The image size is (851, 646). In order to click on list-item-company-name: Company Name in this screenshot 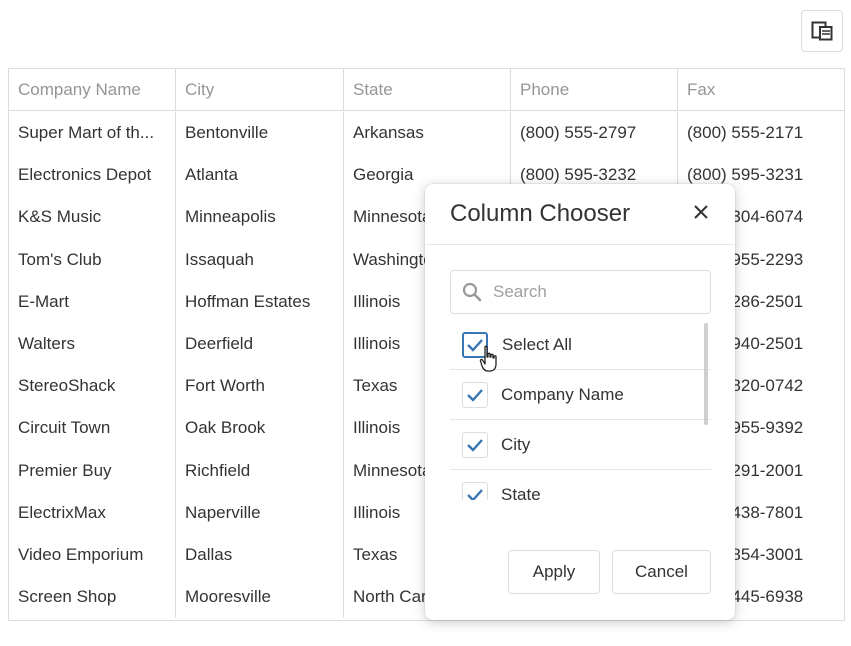, I will do `click(580, 395)`.